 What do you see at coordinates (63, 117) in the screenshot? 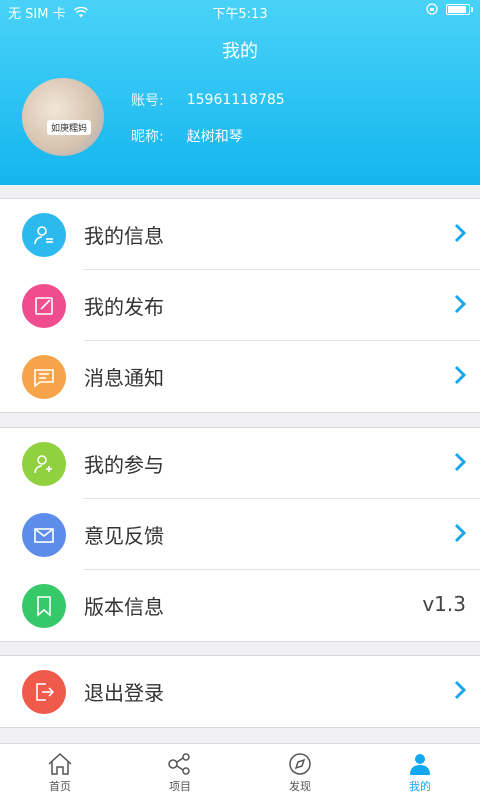
I see `avatar: 如庚糯妈` at bounding box center [63, 117].